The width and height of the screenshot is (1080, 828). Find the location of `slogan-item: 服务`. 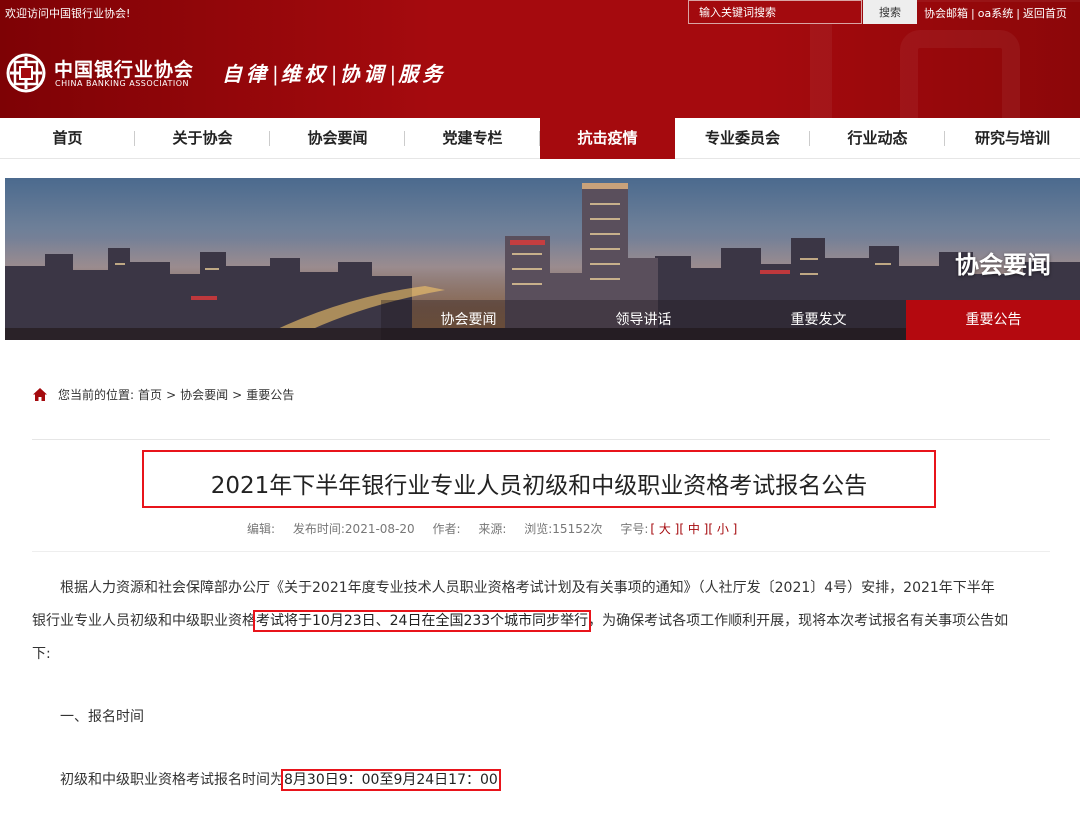

slogan-item: 服务 is located at coordinates (422, 74).